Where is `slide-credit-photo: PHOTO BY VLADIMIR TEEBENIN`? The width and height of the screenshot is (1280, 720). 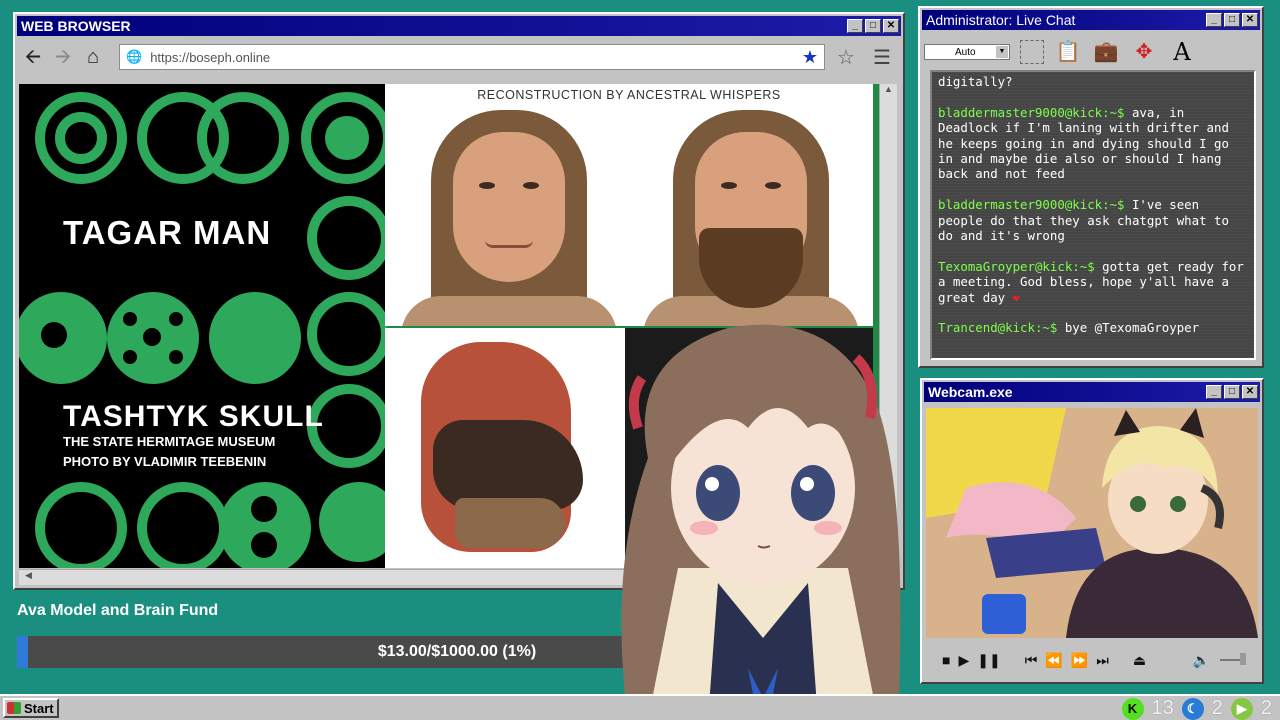 slide-credit-photo: PHOTO BY VLADIMIR TEEBENIN is located at coordinates (165, 461).